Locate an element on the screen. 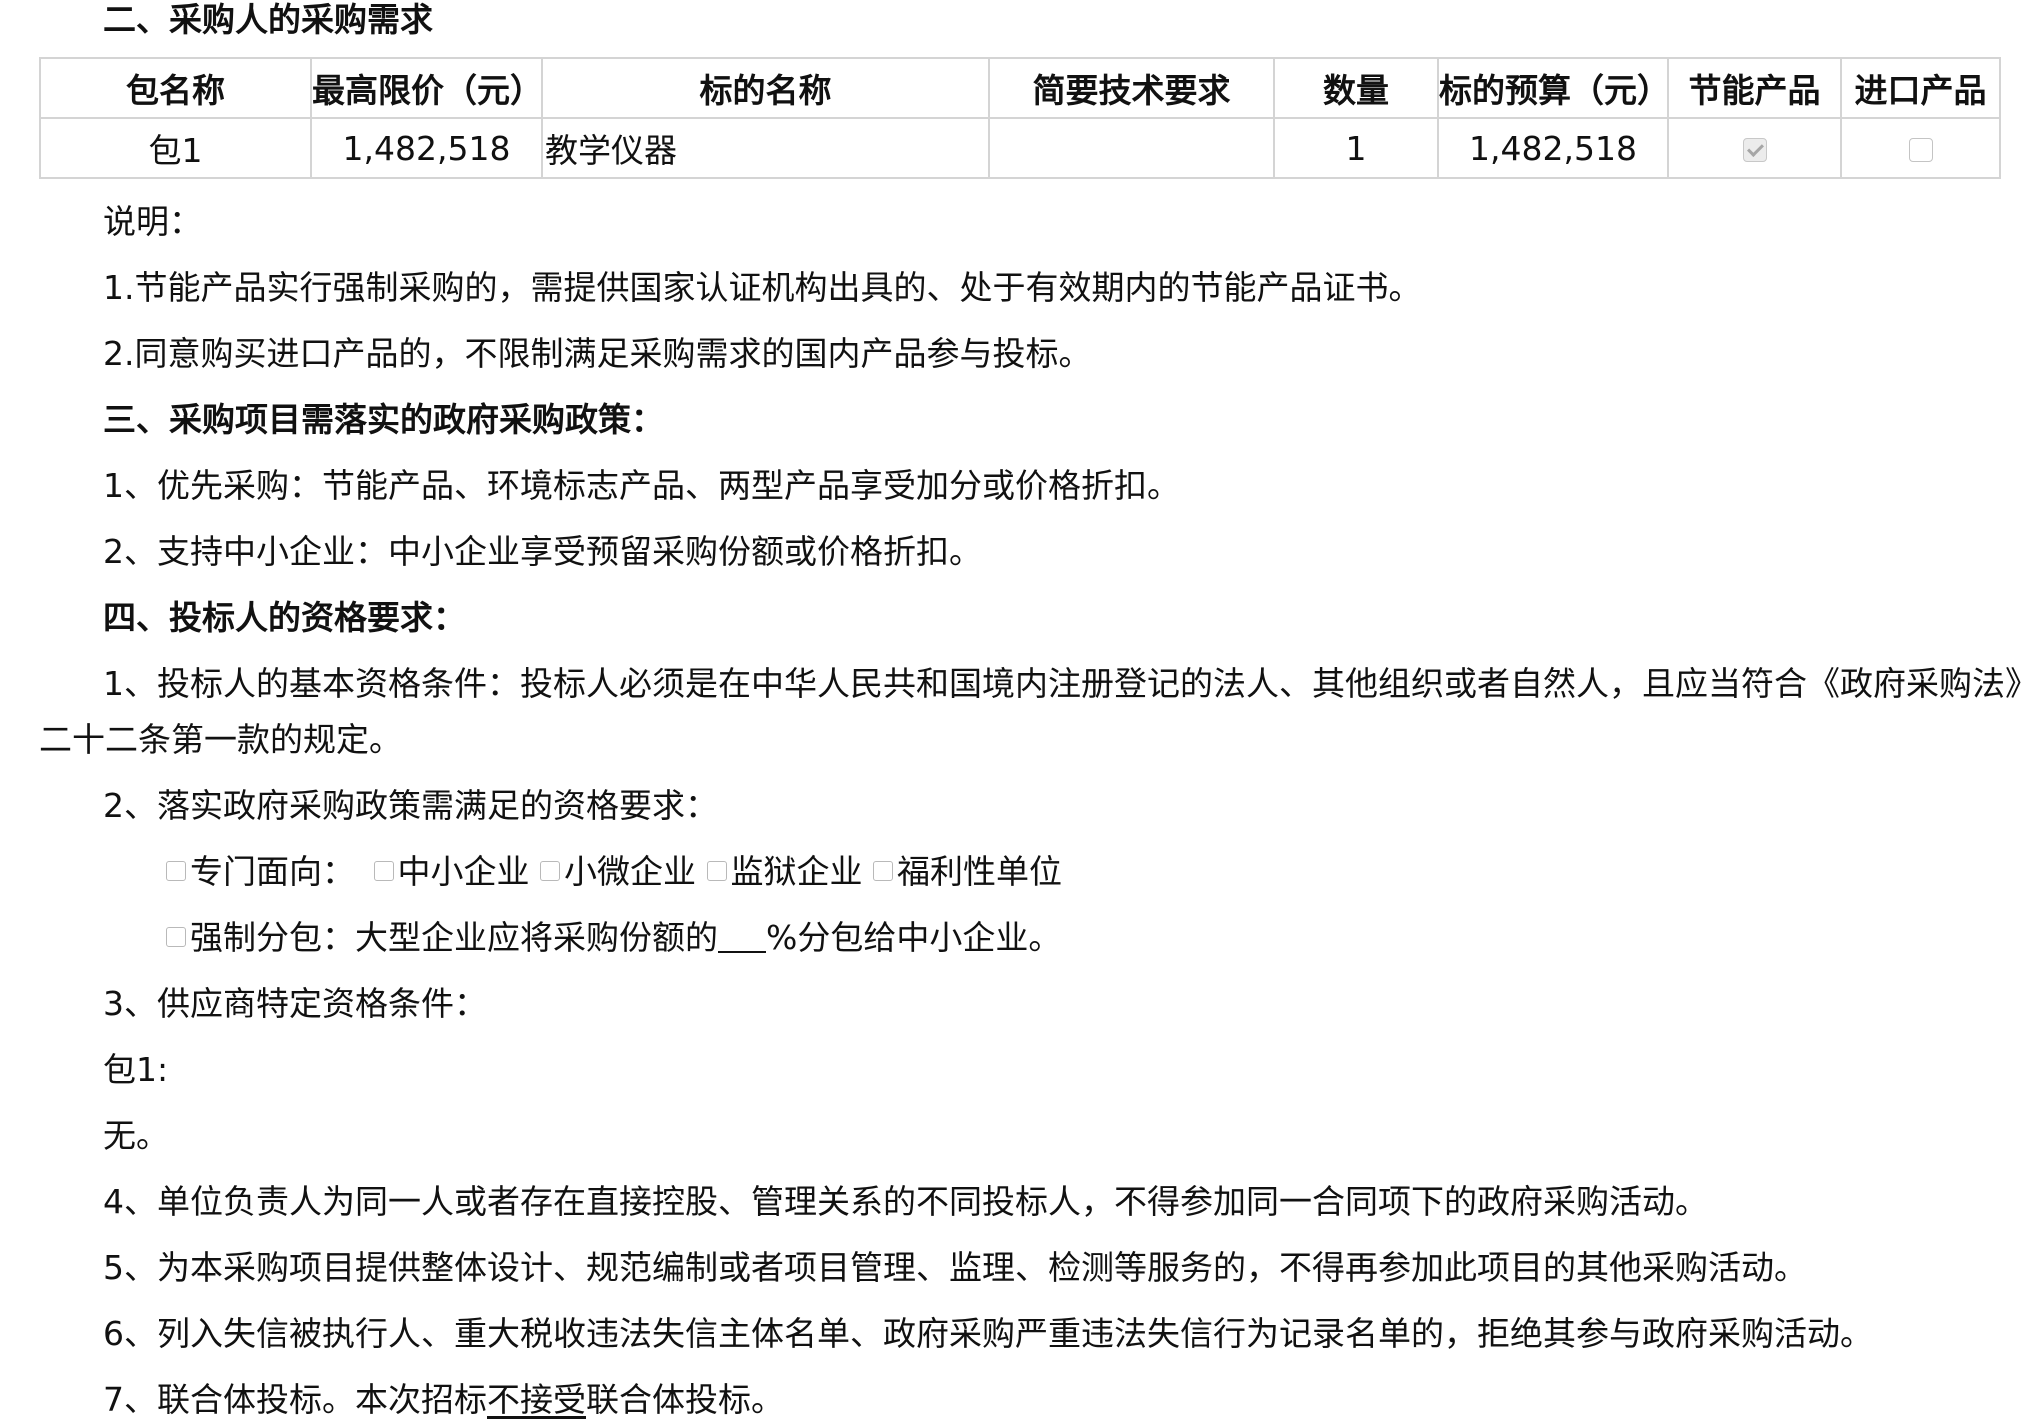 The height and width of the screenshot is (1422, 2036). qualification-7-end: 联合体投标。 is located at coordinates (685, 1399).